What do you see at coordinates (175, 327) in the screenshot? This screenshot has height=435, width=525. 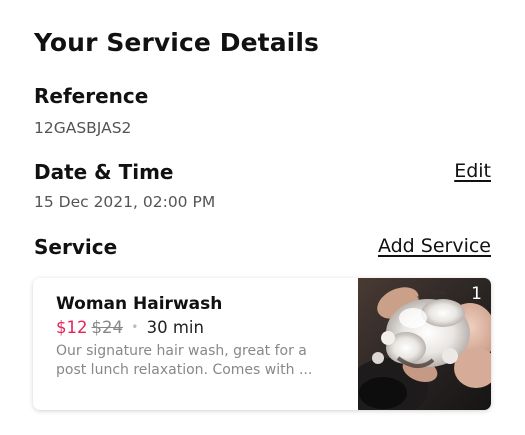 I see `service-duration: 30 min` at bounding box center [175, 327].